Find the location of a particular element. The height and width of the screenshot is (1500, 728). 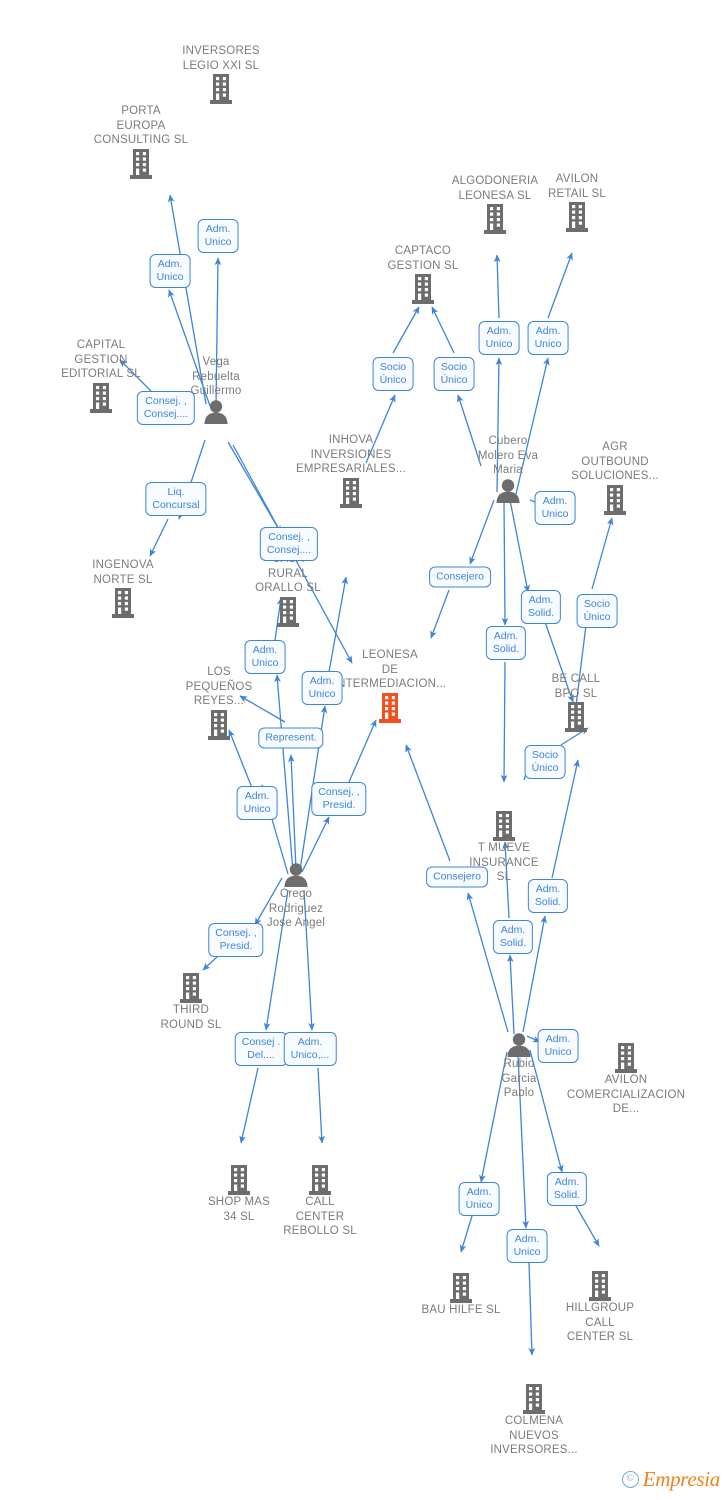

edge-label-e29: Adm. Unico is located at coordinates (479, 1199).